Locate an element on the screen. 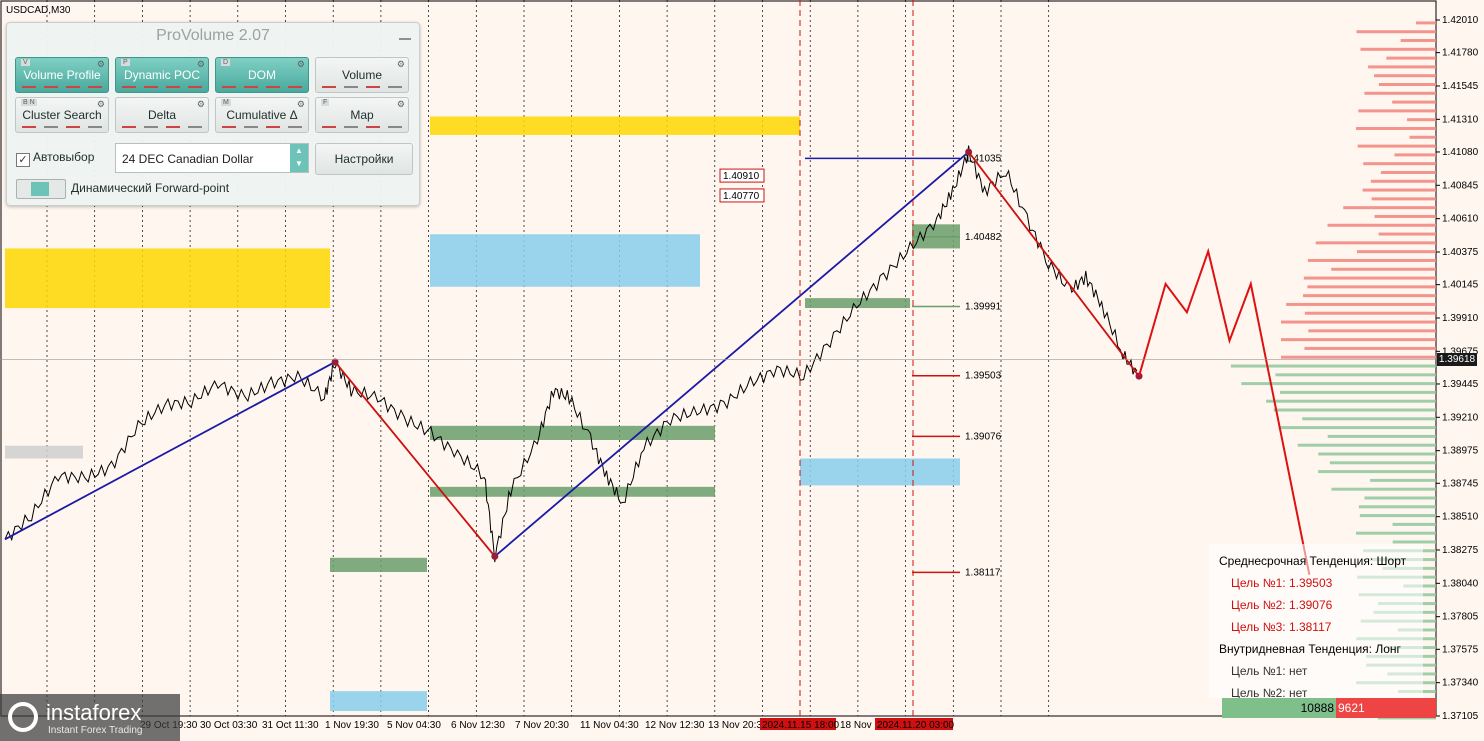  forecast-path is located at coordinates (1224, 411).